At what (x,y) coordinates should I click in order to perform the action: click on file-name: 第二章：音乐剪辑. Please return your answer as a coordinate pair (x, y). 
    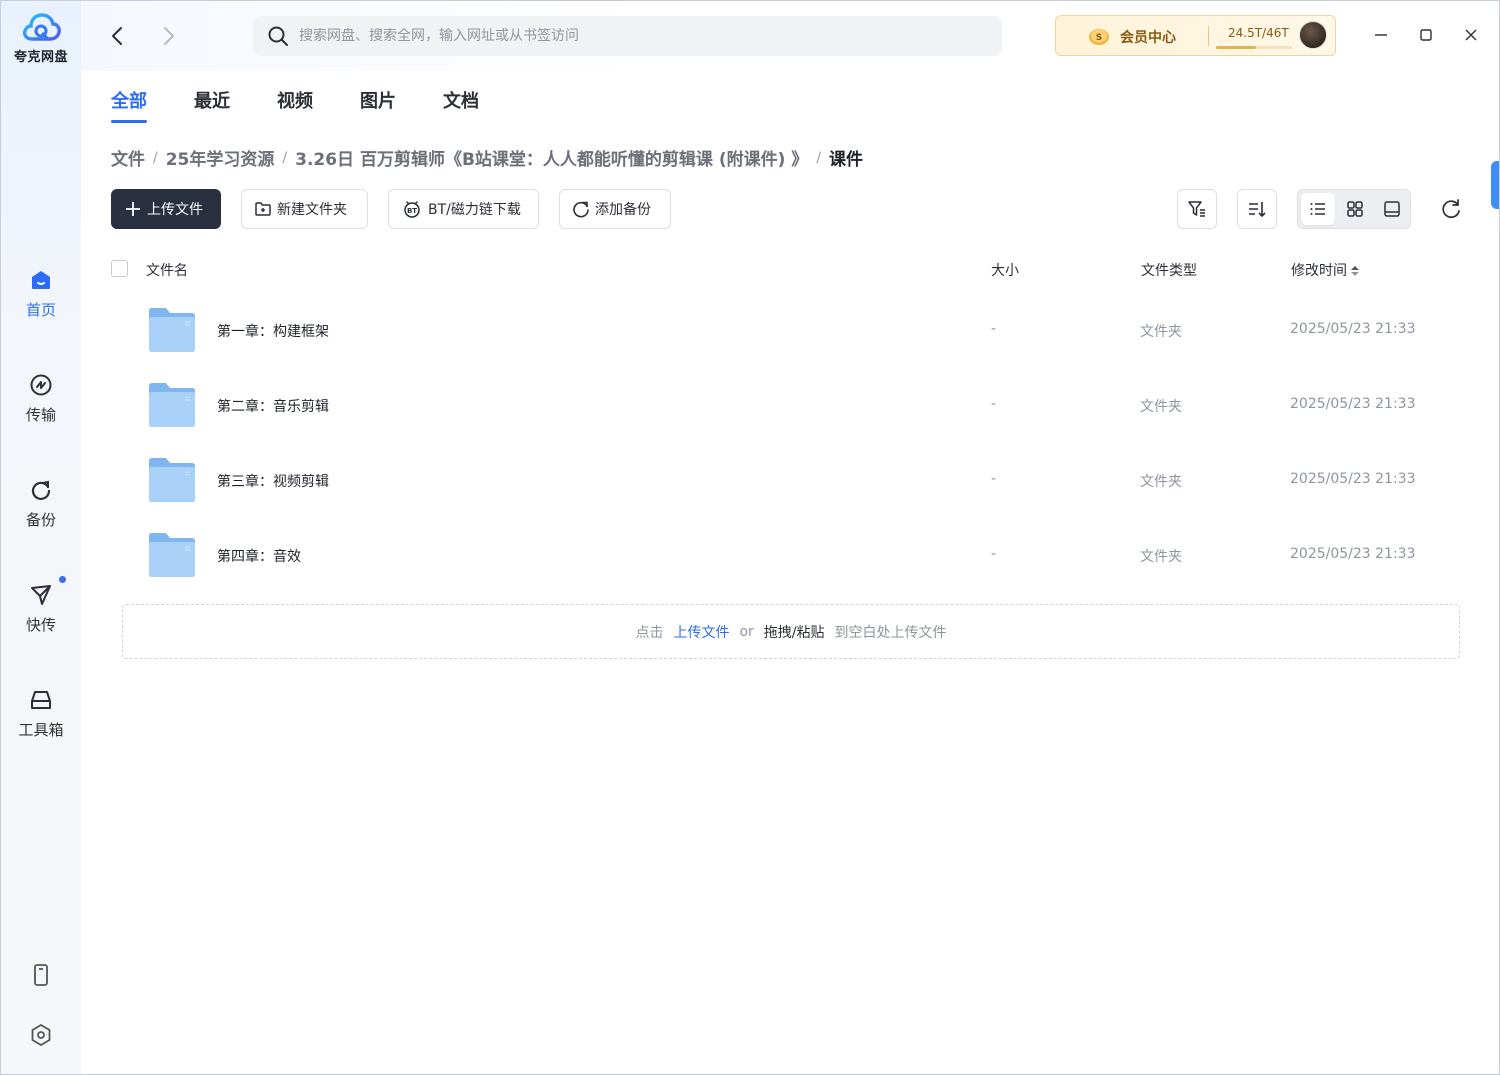
    Looking at the image, I should click on (273, 406).